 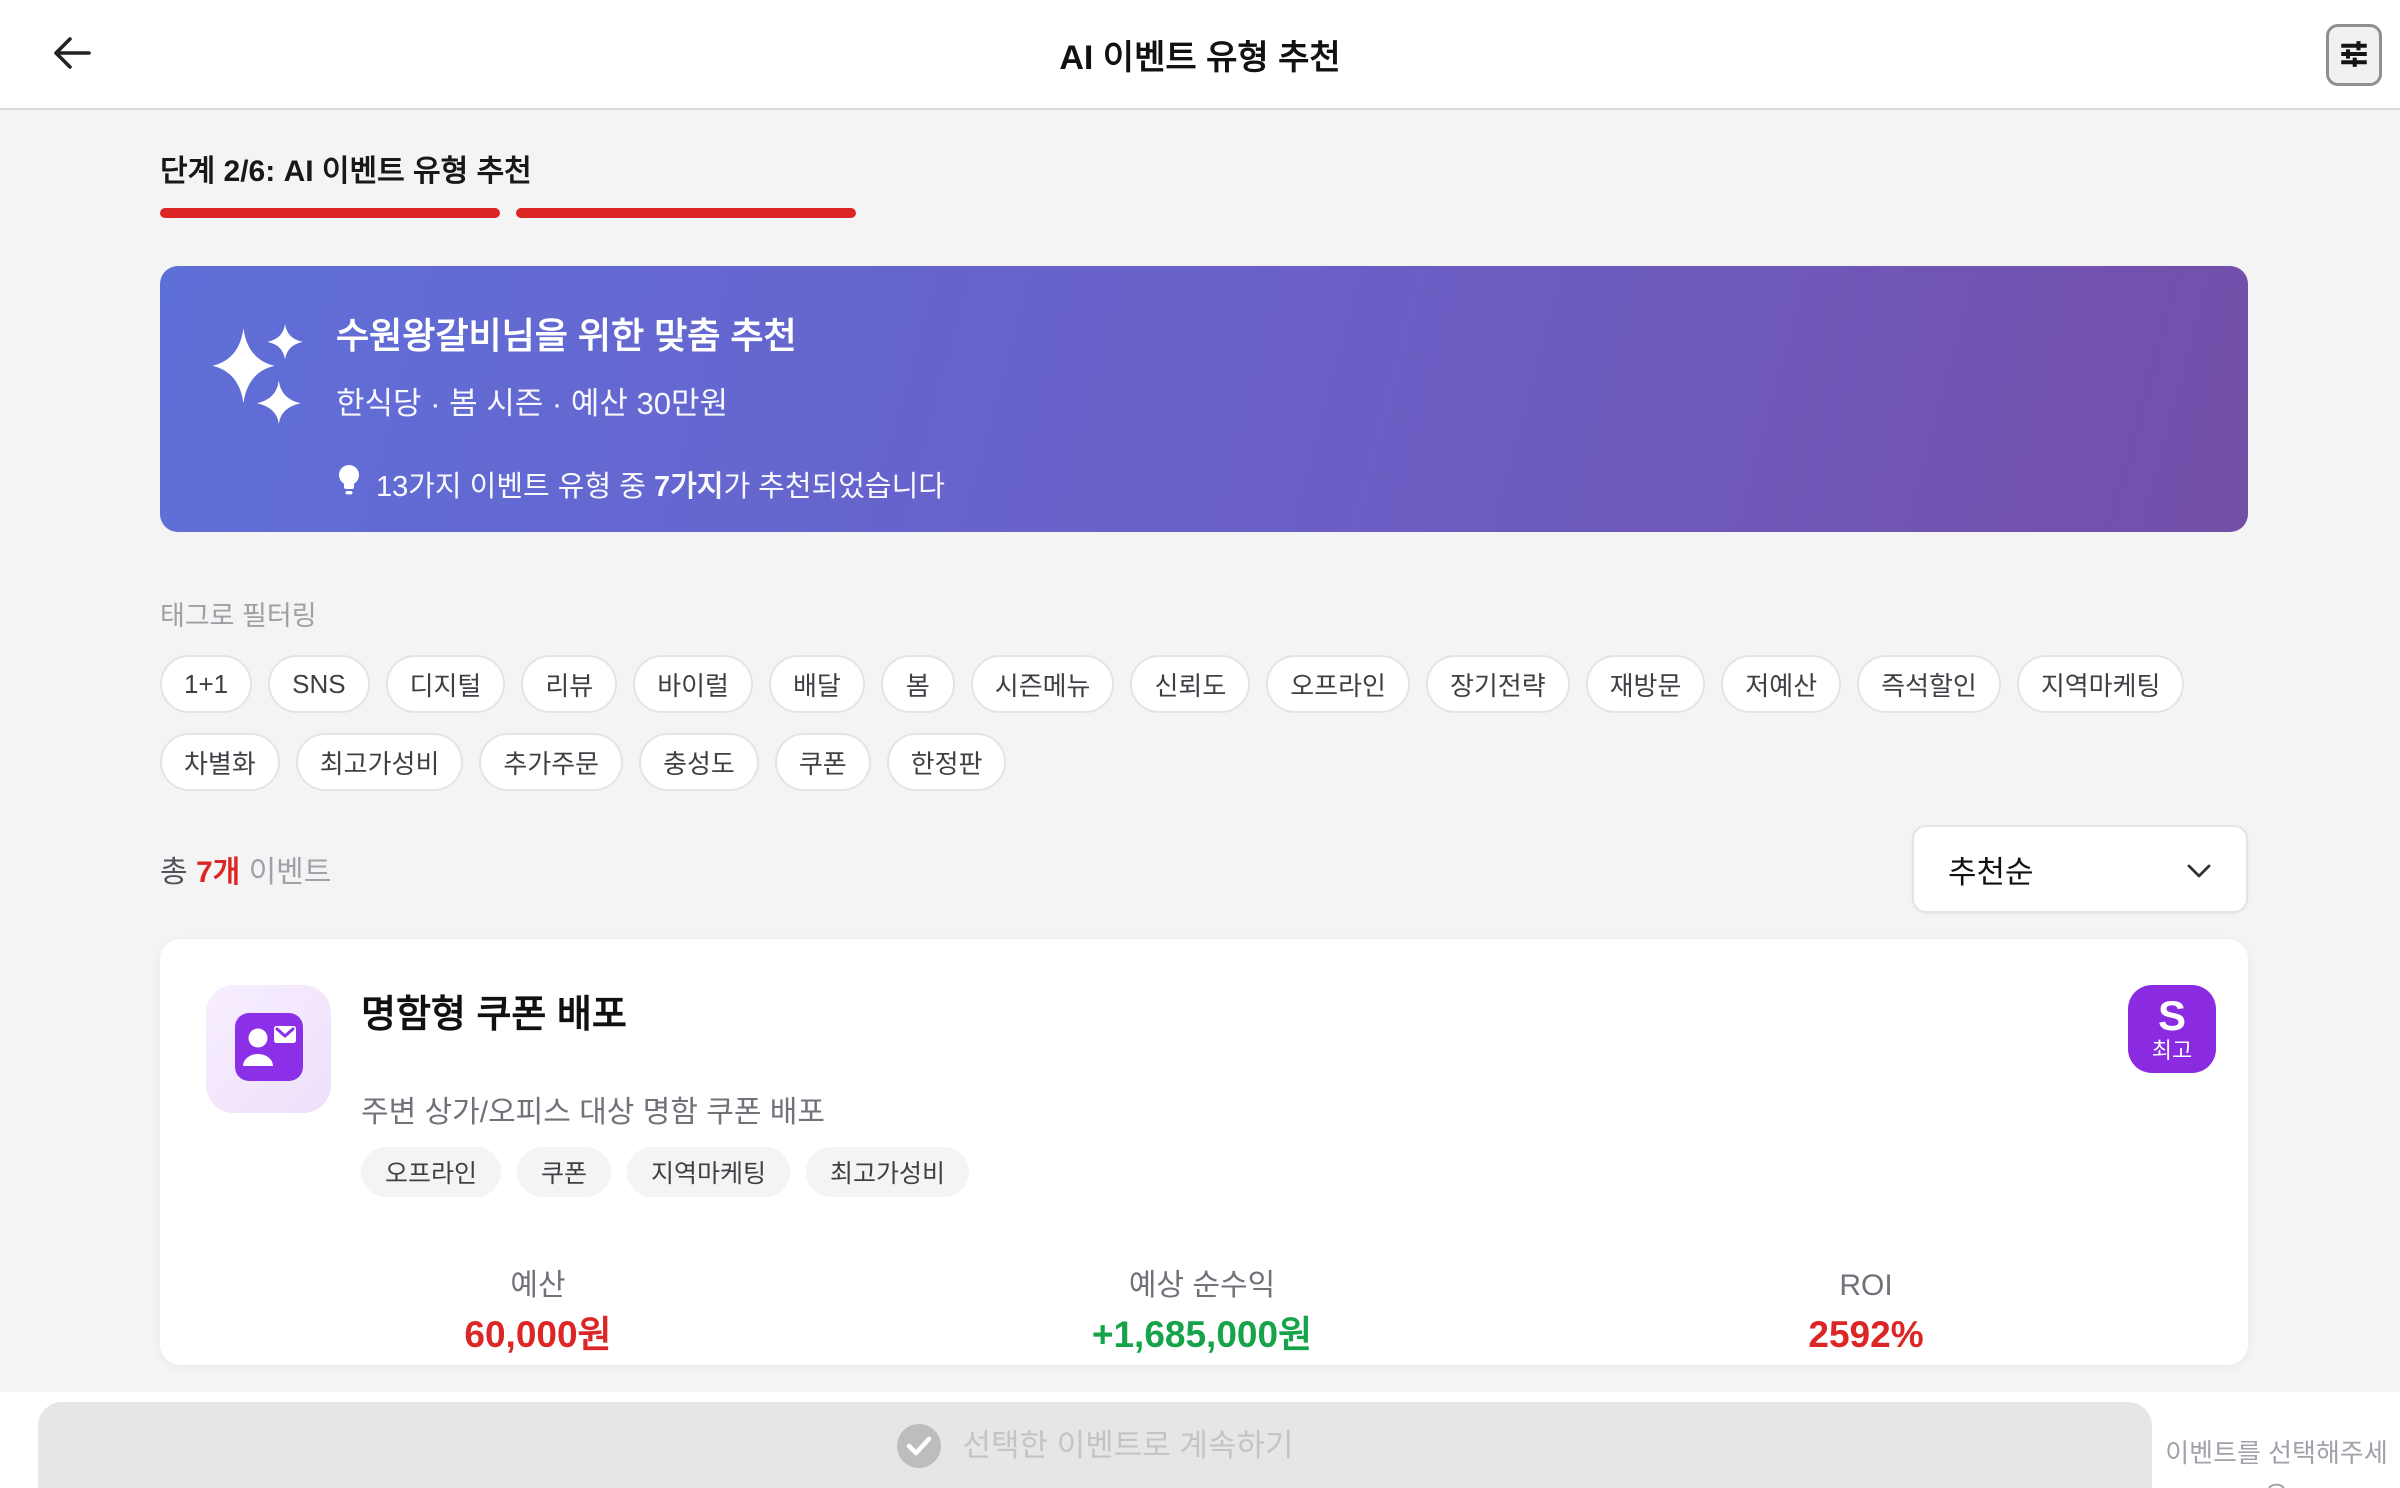 I want to click on stat-label: 예상 순수익, so click(x=1202, y=1285).